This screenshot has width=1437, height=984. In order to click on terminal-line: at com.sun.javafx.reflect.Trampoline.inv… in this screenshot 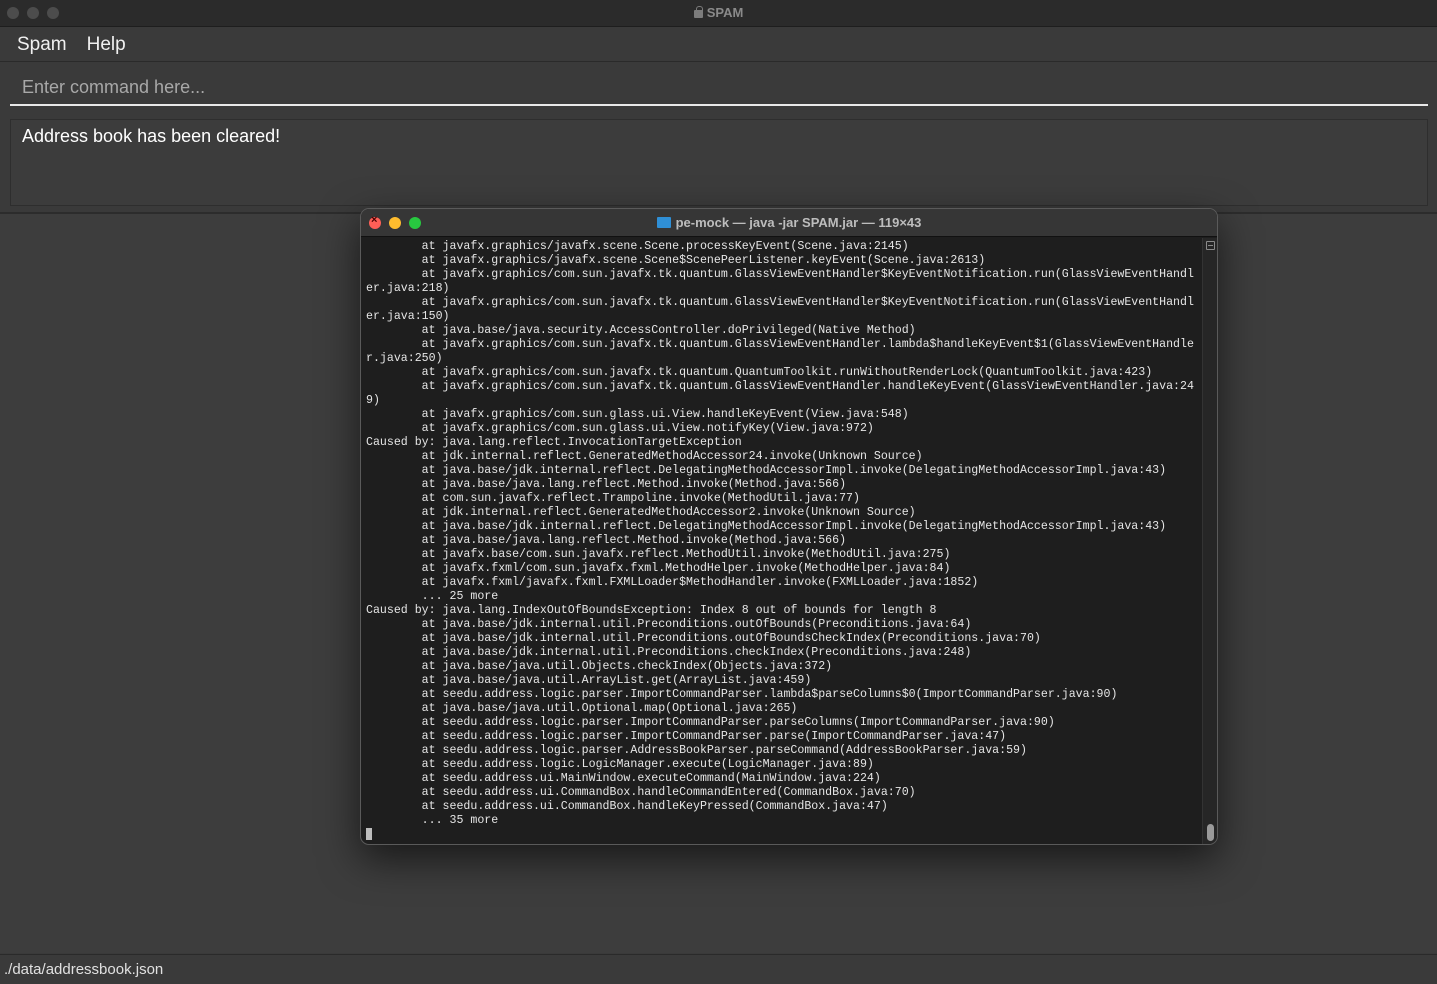, I will do `click(613, 498)`.